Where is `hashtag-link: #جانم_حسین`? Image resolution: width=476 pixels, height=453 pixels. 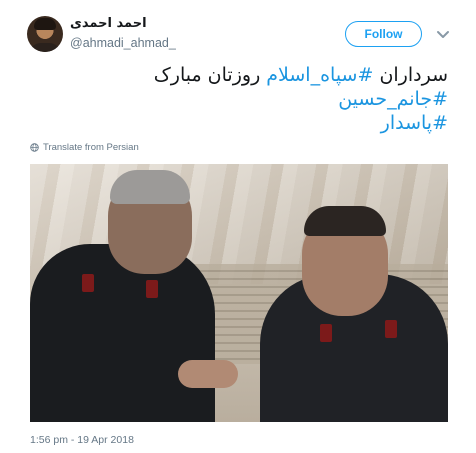
hashtag-link: #جانم_حسین is located at coordinates (238, 99).